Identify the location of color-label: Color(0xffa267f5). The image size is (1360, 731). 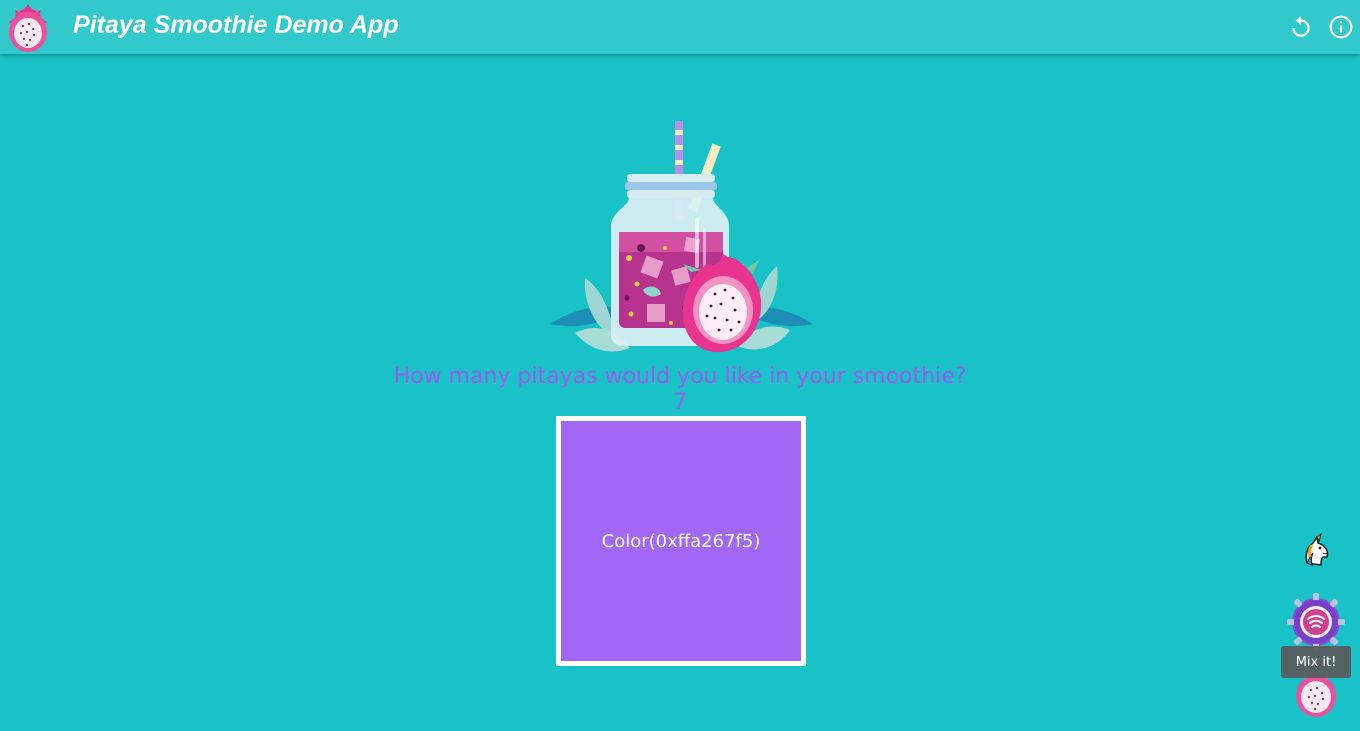
(681, 541).